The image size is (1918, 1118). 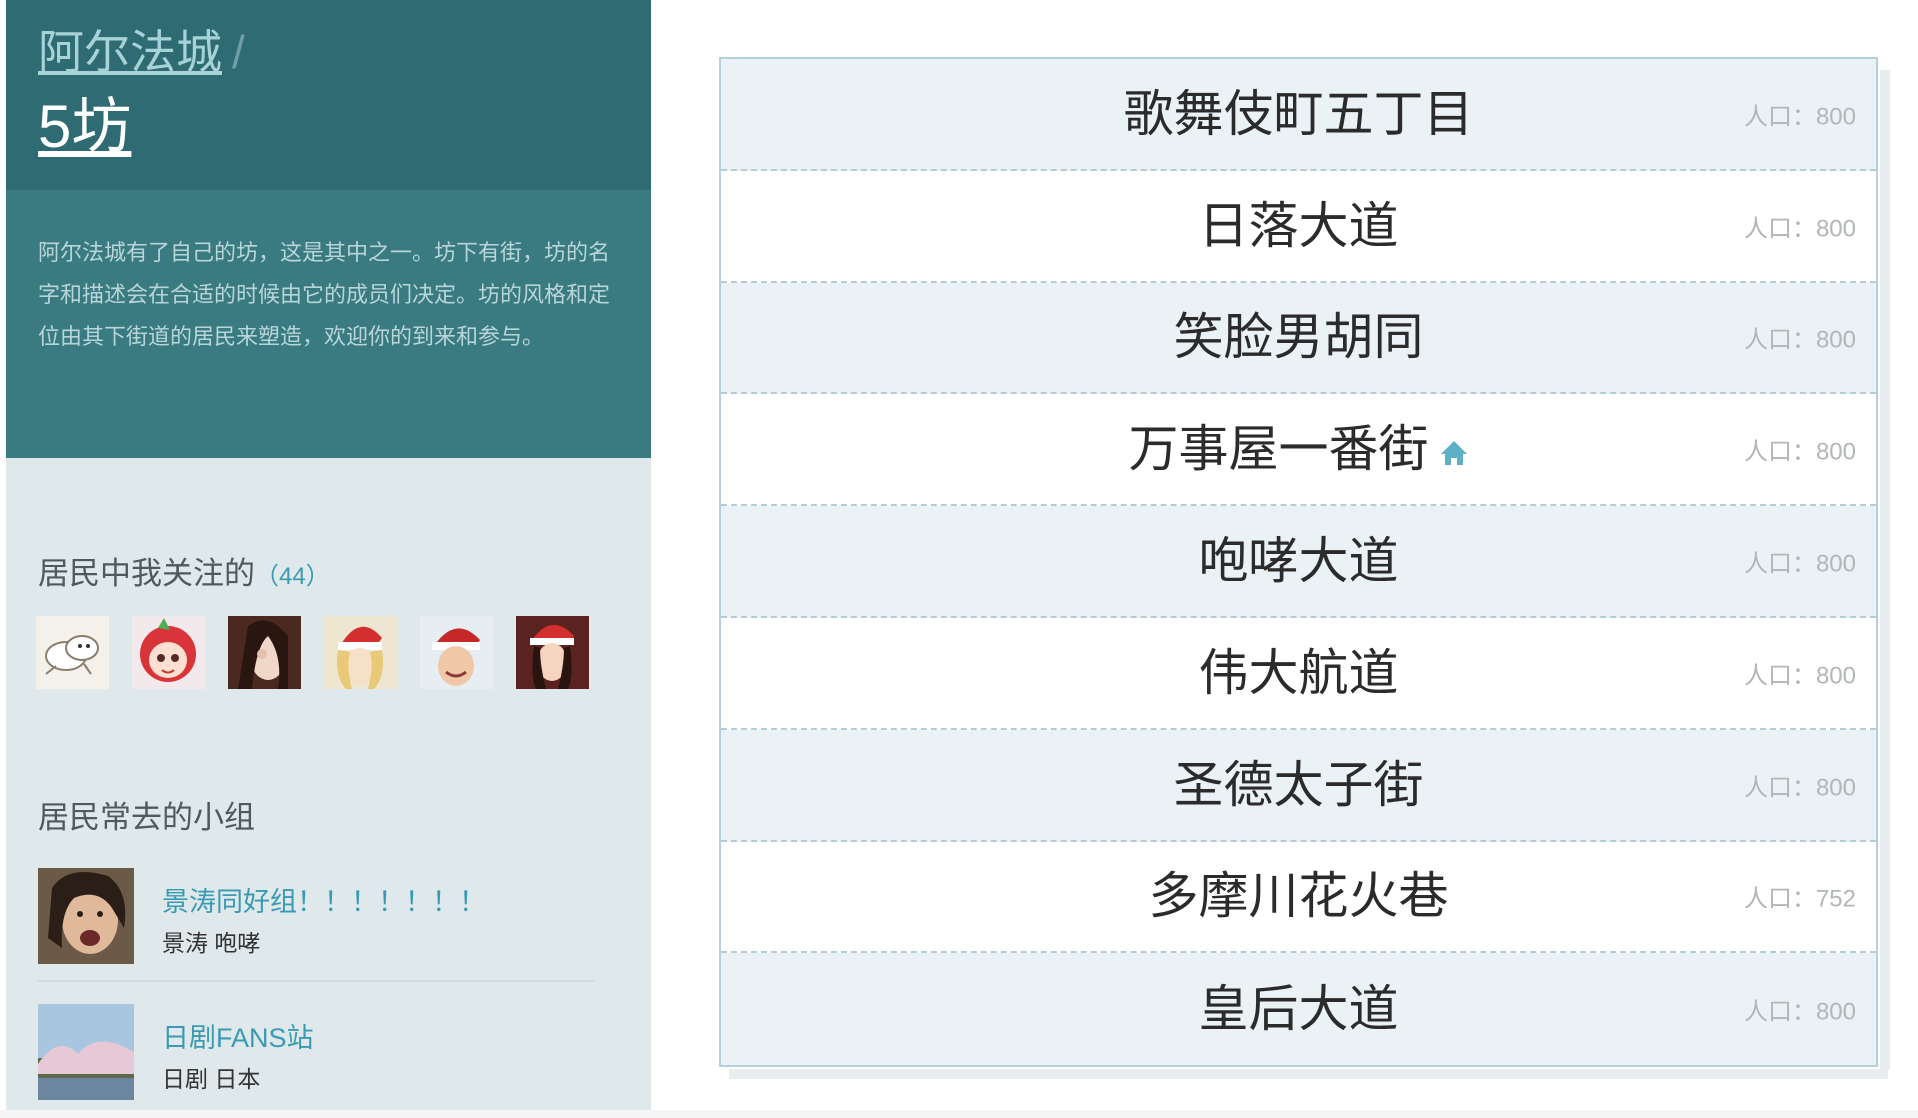 I want to click on group-name-link: 景涛同好组！！！！！！！, so click(x=324, y=899).